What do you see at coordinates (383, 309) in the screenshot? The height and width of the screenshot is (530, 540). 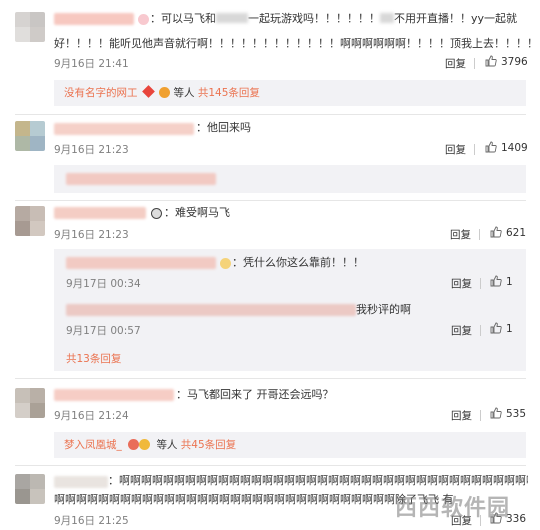 I see `sub-reply-text: 我秒评的啊` at bounding box center [383, 309].